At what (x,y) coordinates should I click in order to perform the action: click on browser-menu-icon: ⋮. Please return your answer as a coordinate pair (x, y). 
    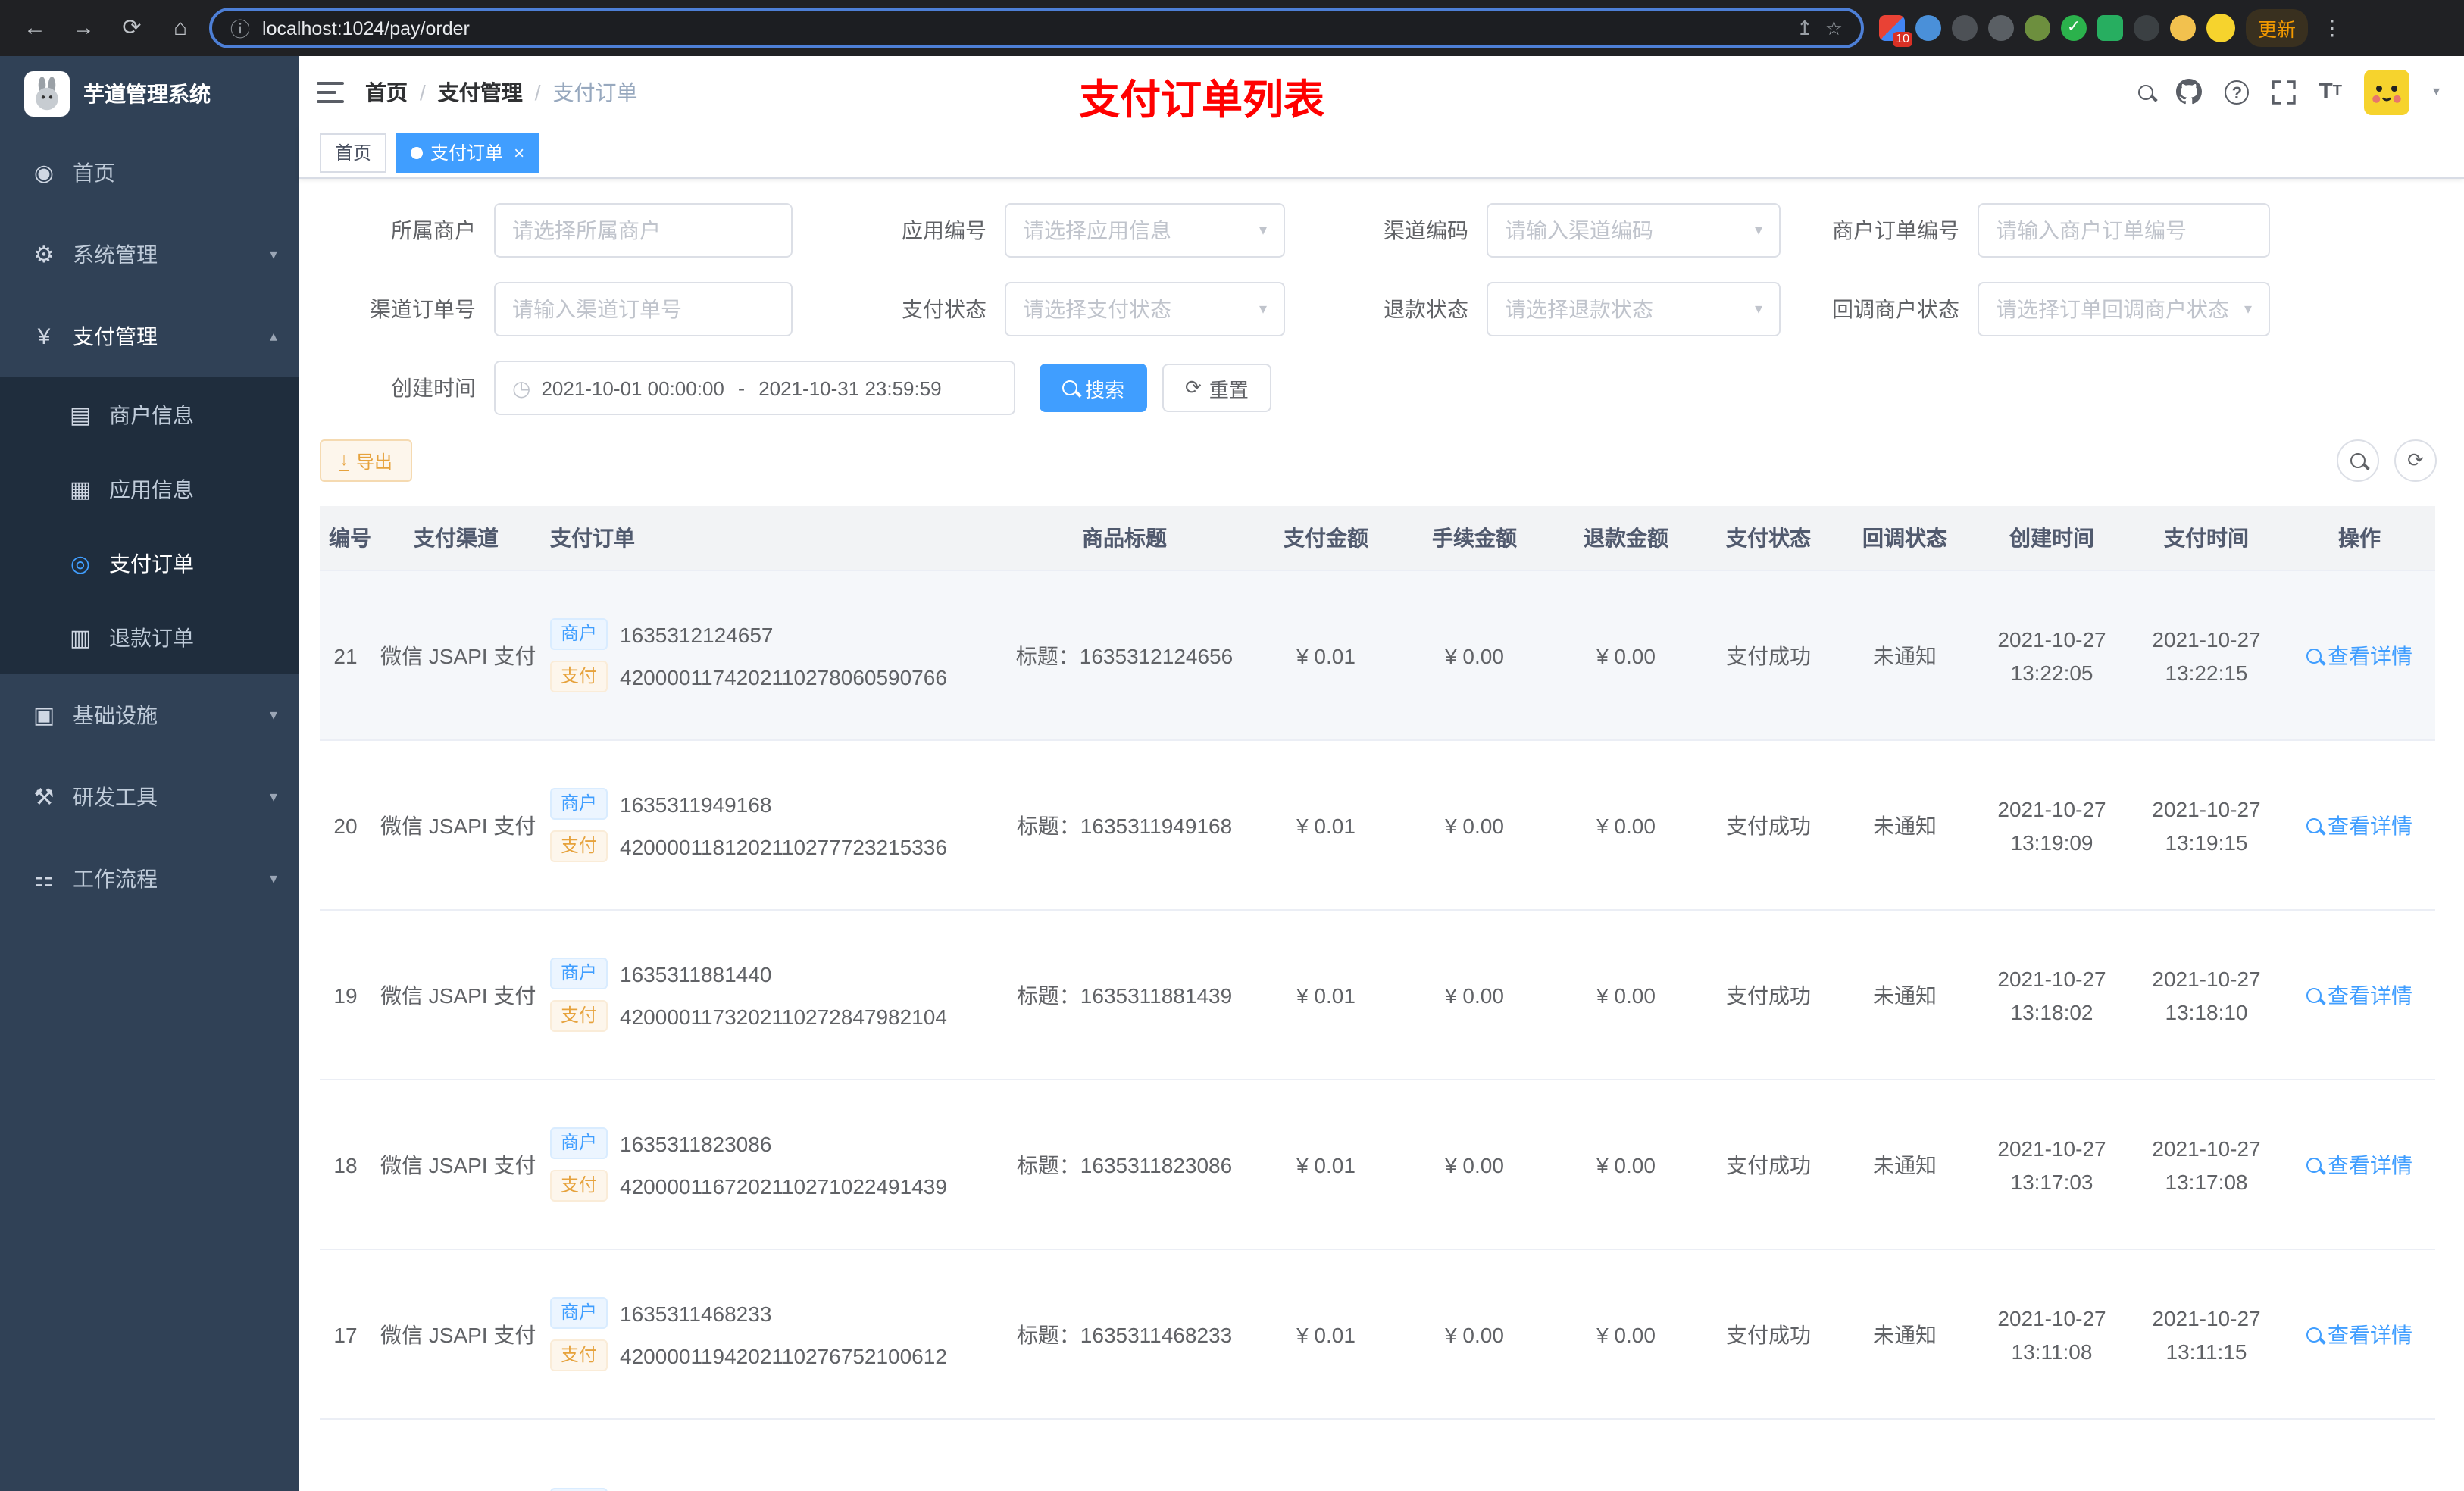
    Looking at the image, I should click on (2332, 28).